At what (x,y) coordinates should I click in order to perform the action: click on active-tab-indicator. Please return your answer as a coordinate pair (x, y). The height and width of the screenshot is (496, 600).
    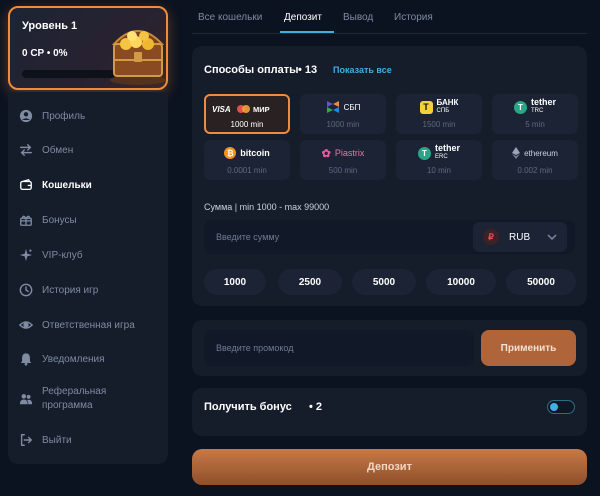
    Looking at the image, I should click on (307, 32).